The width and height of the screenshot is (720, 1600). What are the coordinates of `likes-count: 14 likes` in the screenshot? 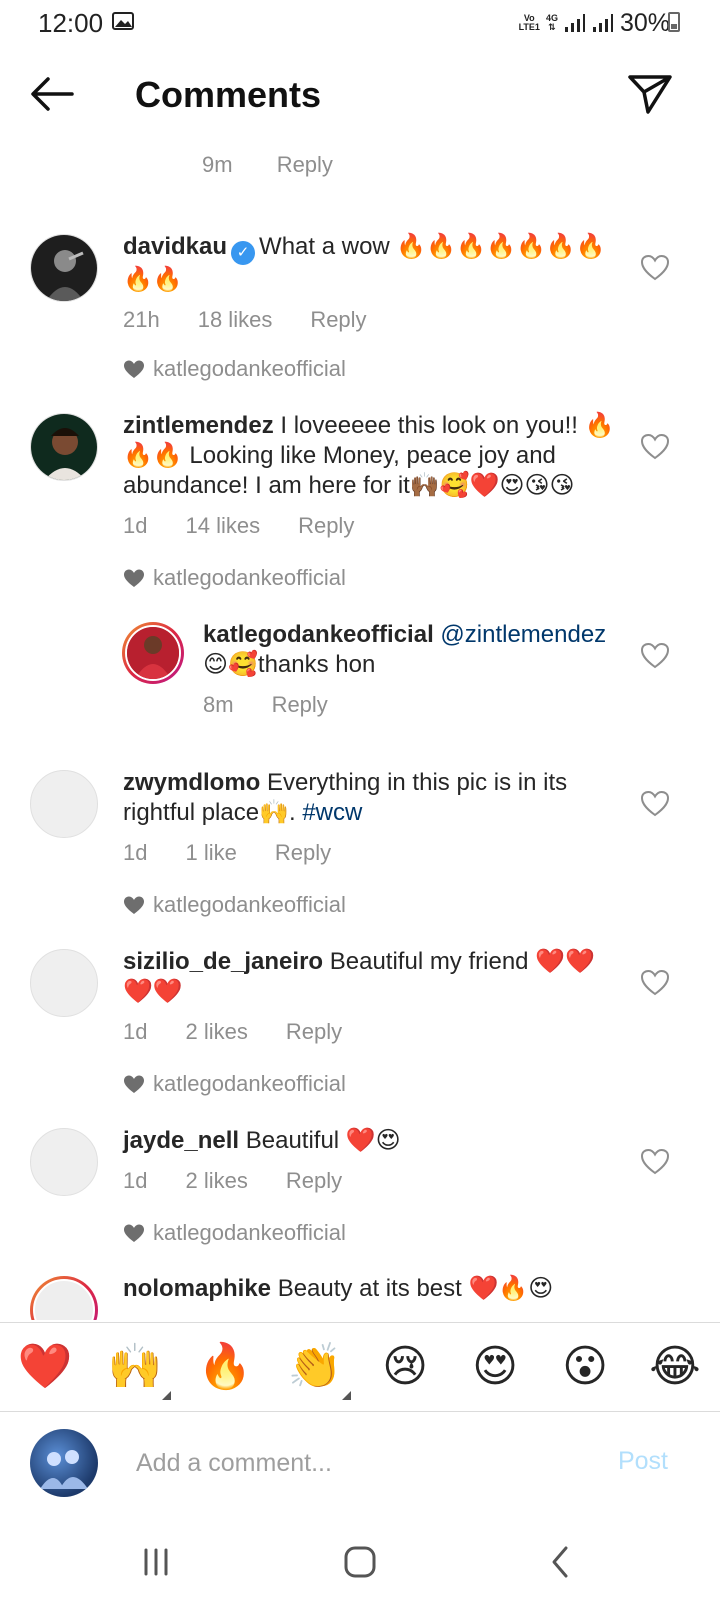 It's located at (222, 526).